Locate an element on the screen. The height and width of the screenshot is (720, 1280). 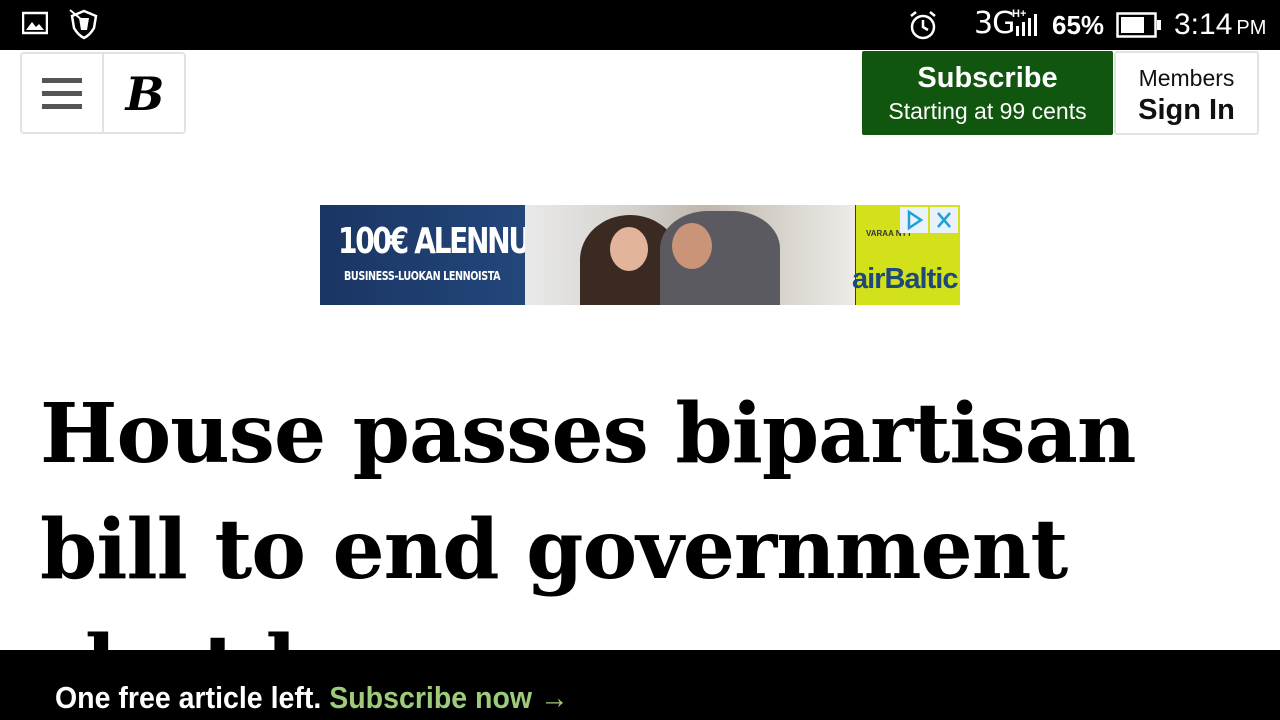
ad-subline: BUSINESS-LUOKAN LENNOISTA is located at coordinates (422, 276).